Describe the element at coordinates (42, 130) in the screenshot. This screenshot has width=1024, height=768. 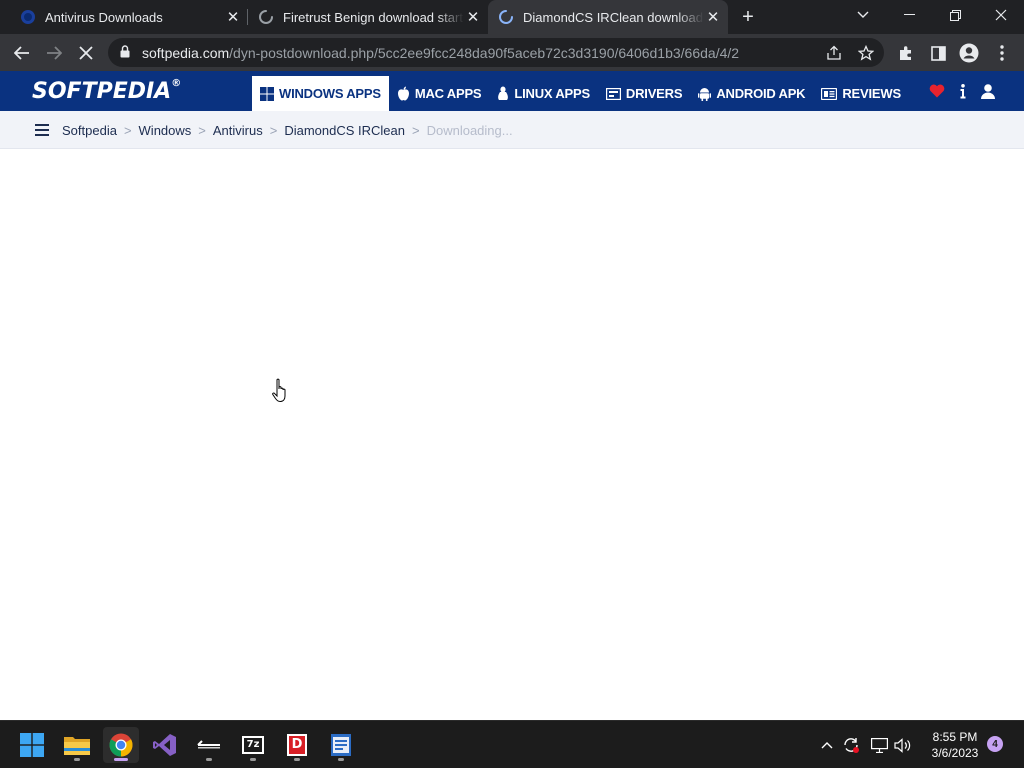
I see `hamburger-menu-icon` at that location.